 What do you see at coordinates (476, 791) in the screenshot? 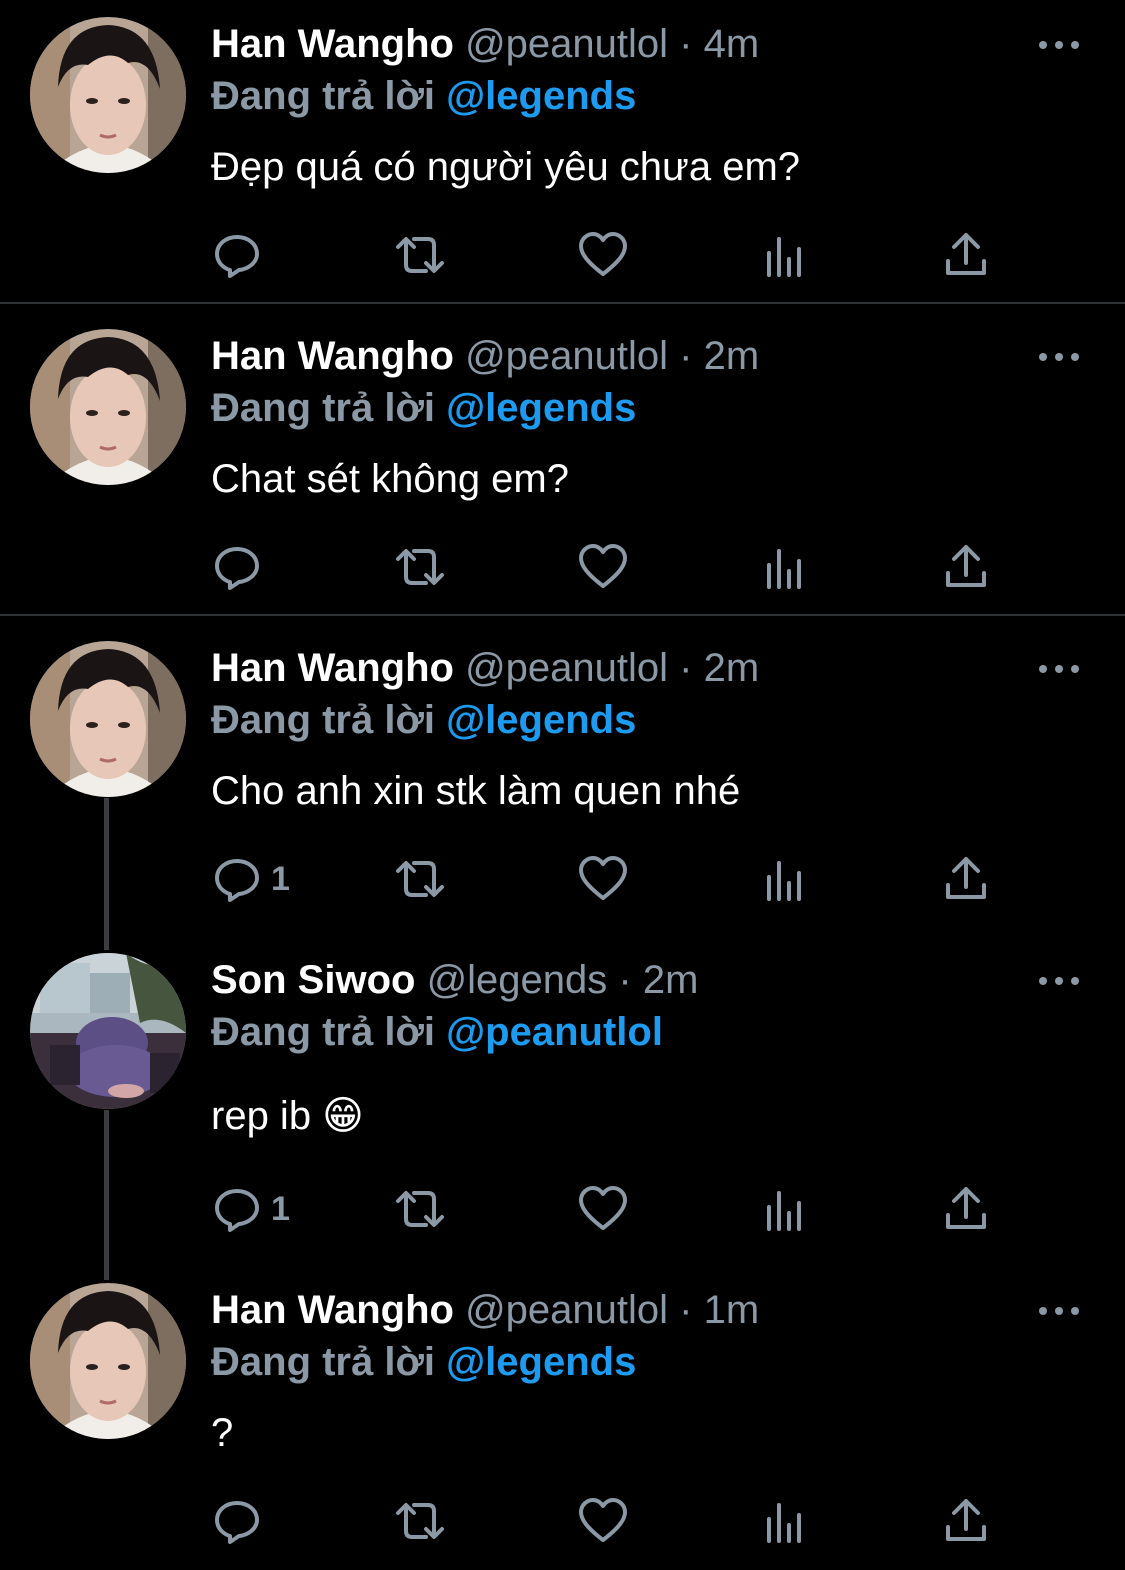
I see `tweet-text: Cho anh xin stk làm quen nhé` at bounding box center [476, 791].